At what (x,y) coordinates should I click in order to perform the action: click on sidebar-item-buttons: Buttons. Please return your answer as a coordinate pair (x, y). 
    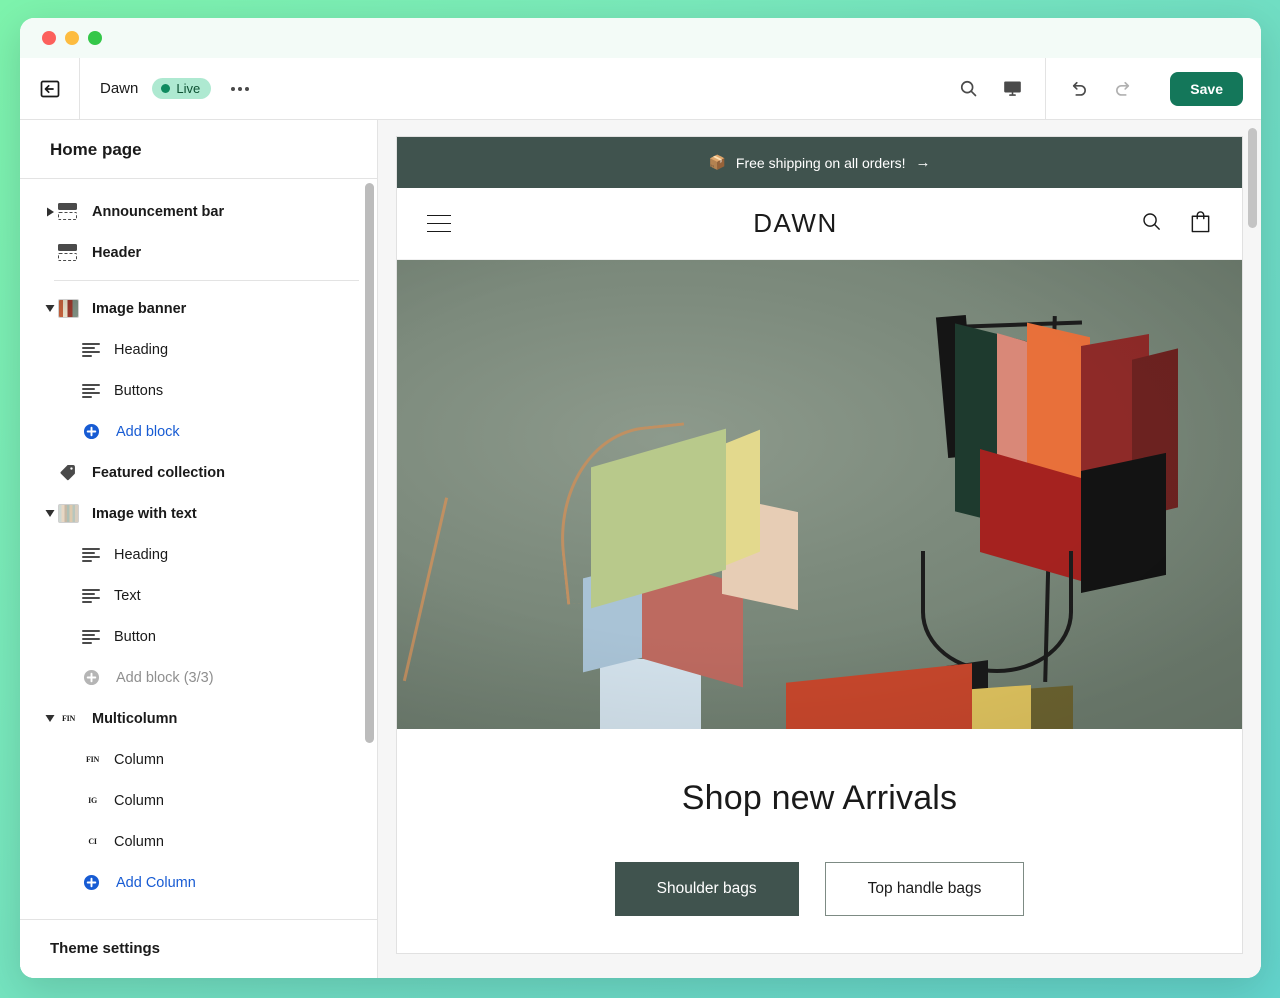
    Looking at the image, I should click on (201, 390).